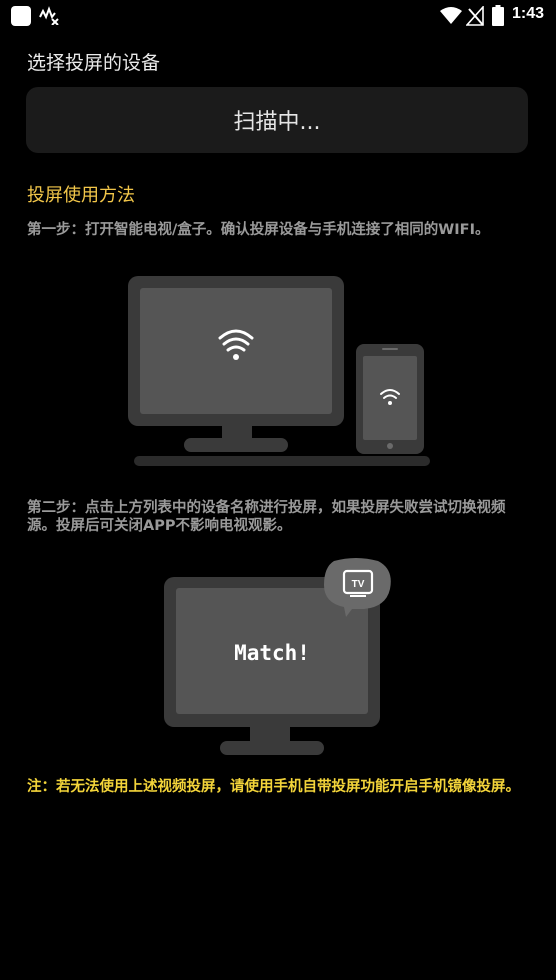 Image resolution: width=556 pixels, height=980 pixels. What do you see at coordinates (358, 584) in the screenshot?
I see `tv-badge-text: TV` at bounding box center [358, 584].